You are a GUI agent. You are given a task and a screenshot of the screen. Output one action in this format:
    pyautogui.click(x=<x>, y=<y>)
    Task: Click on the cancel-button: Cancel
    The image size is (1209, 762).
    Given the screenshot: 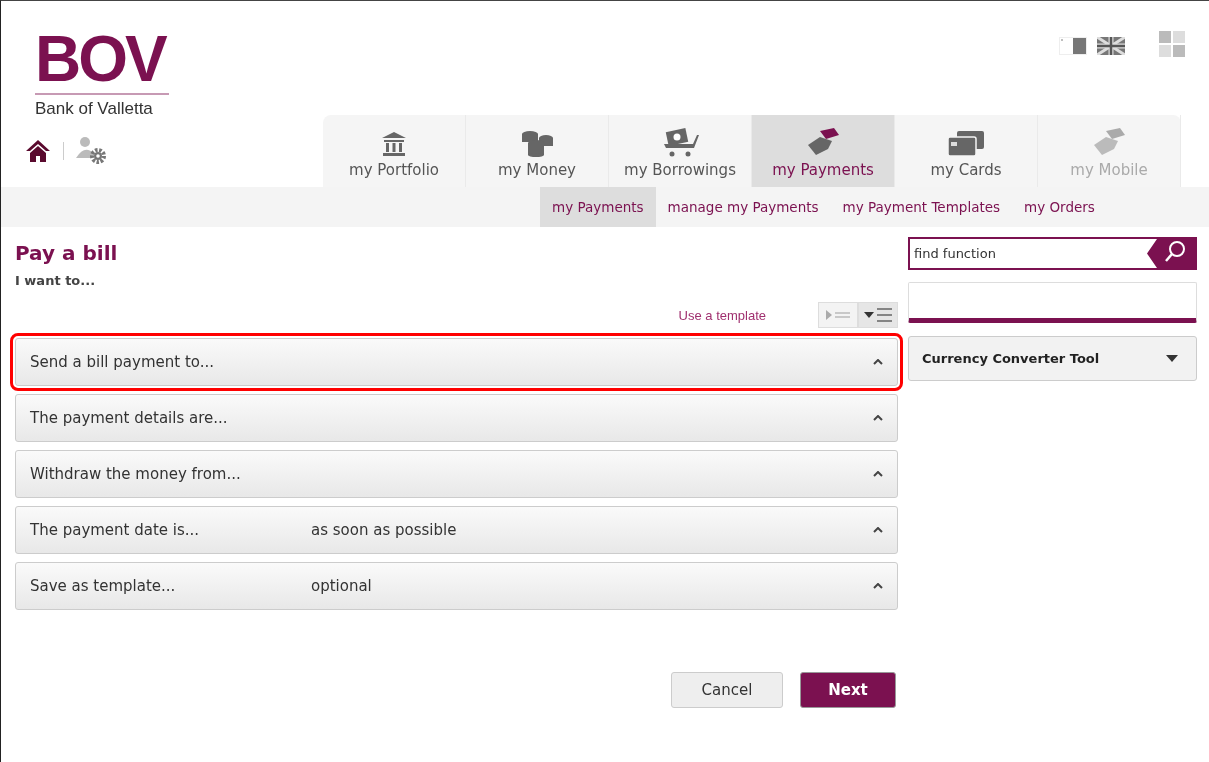 What is the action you would take?
    pyautogui.click(x=727, y=690)
    